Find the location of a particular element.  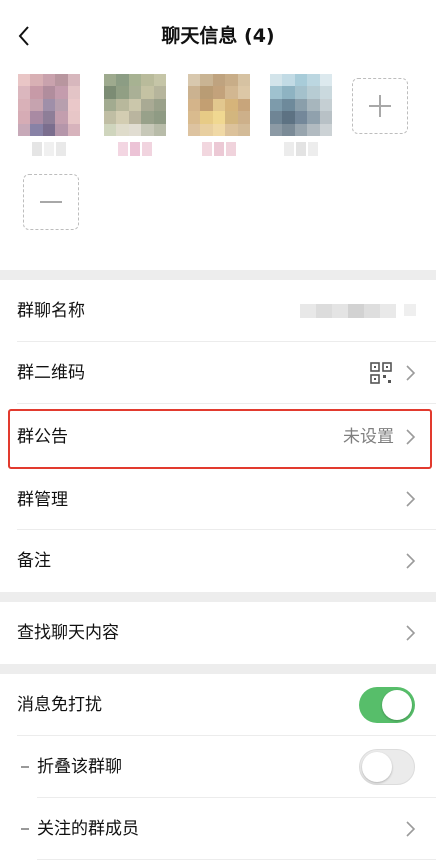

minus-icon is located at coordinates (51, 202).